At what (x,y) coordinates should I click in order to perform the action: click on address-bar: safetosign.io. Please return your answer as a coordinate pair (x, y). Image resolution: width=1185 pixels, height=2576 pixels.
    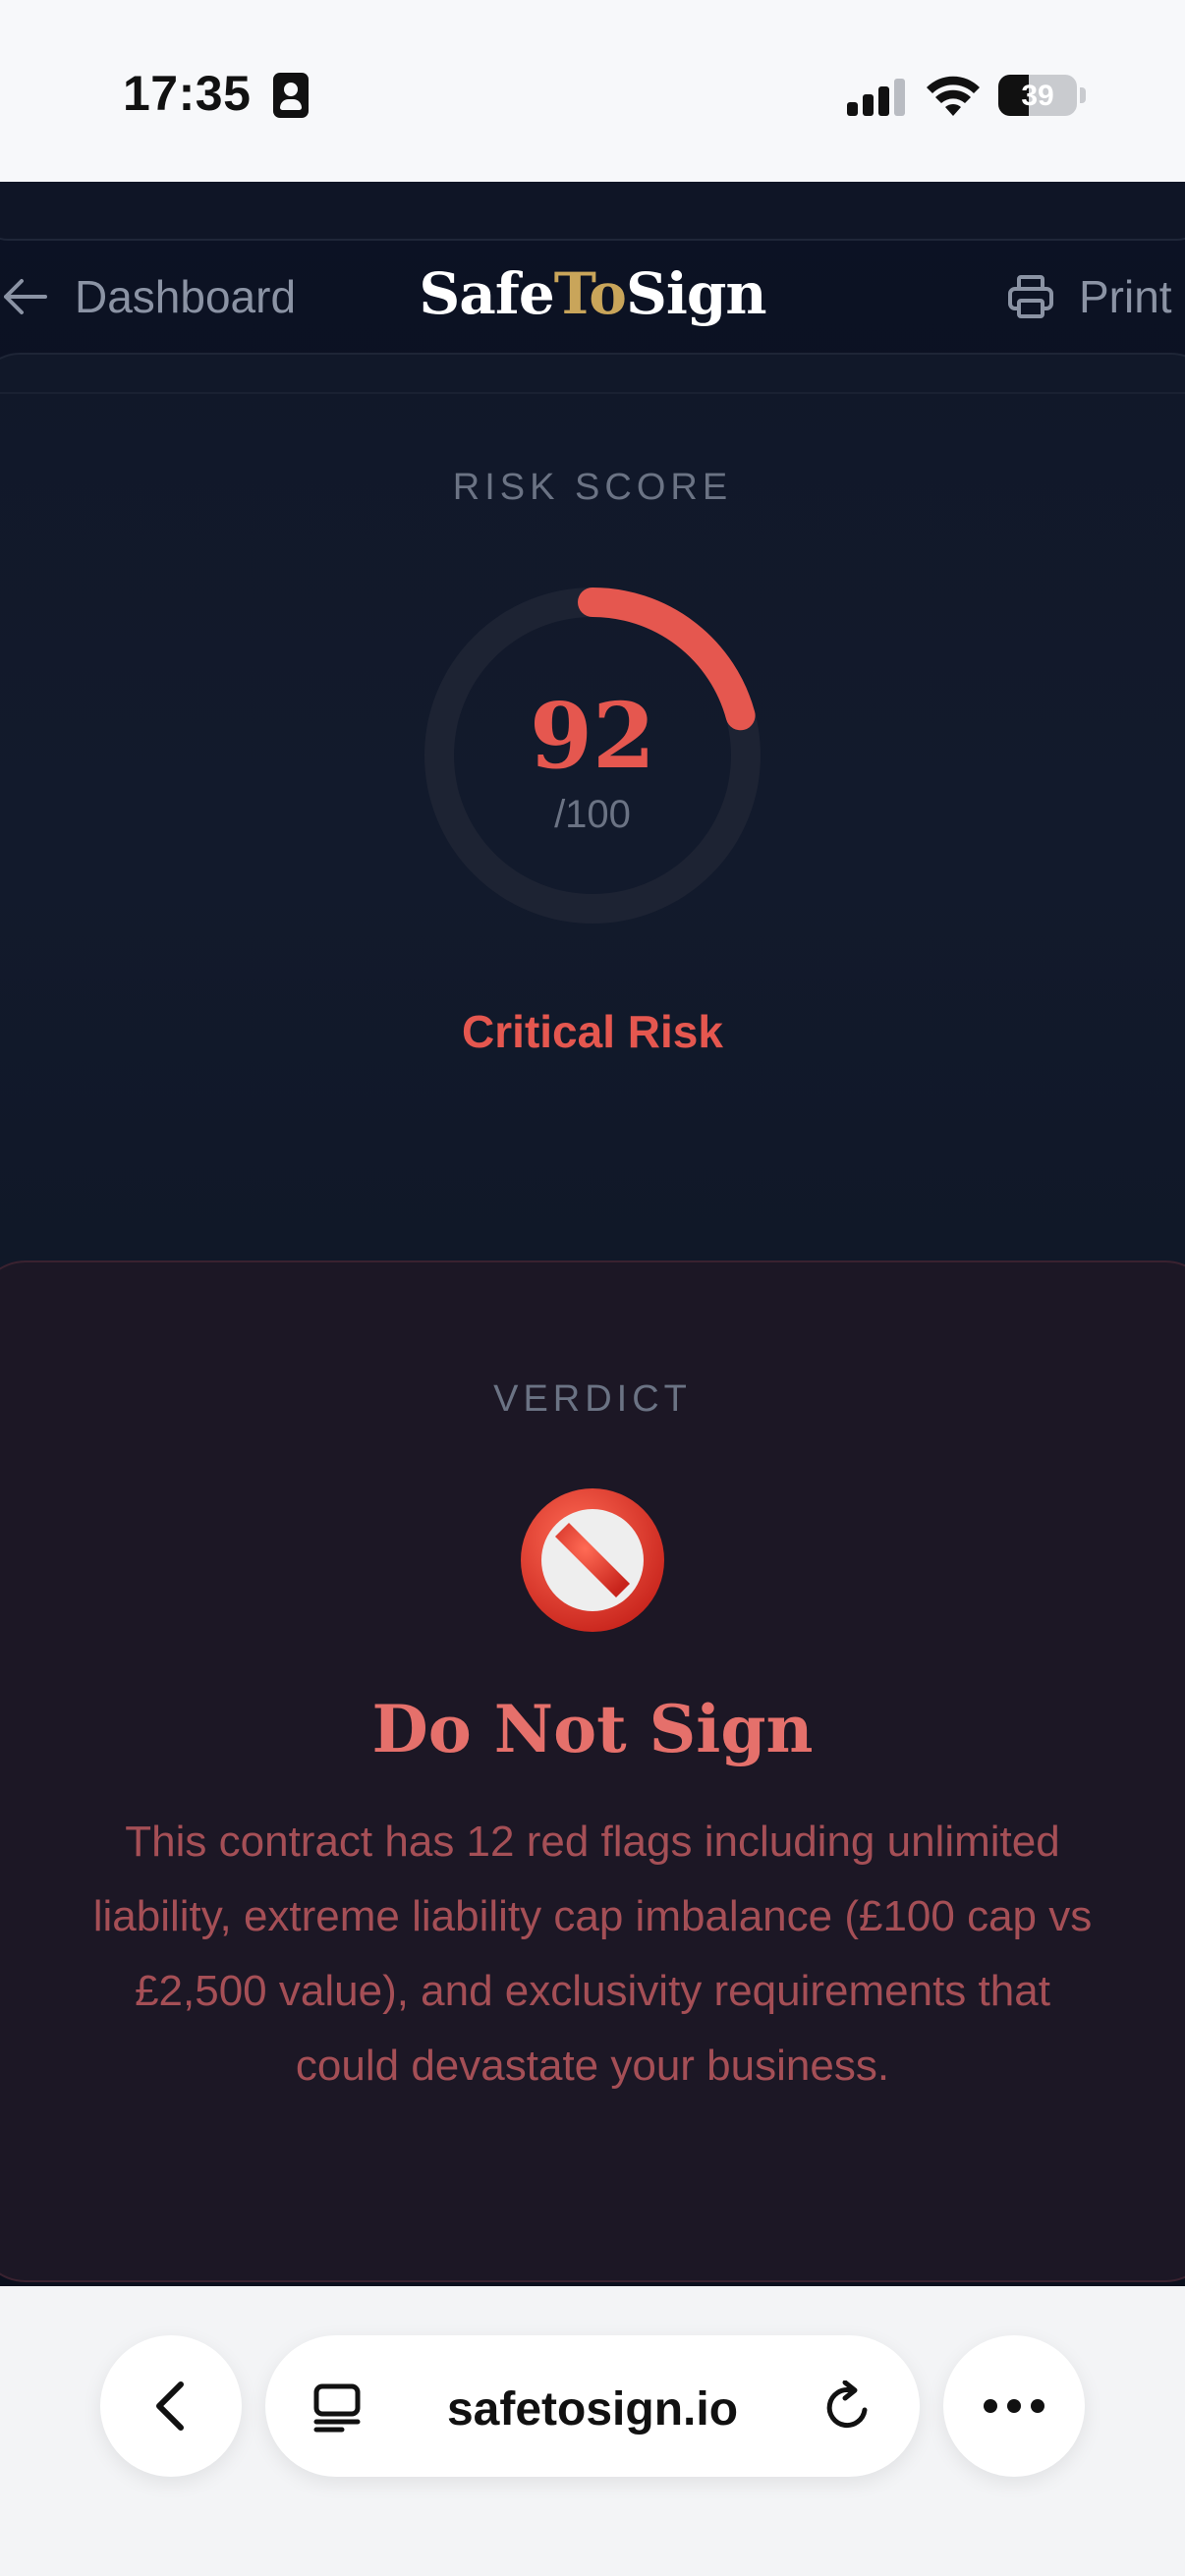
    Looking at the image, I should click on (592, 2406).